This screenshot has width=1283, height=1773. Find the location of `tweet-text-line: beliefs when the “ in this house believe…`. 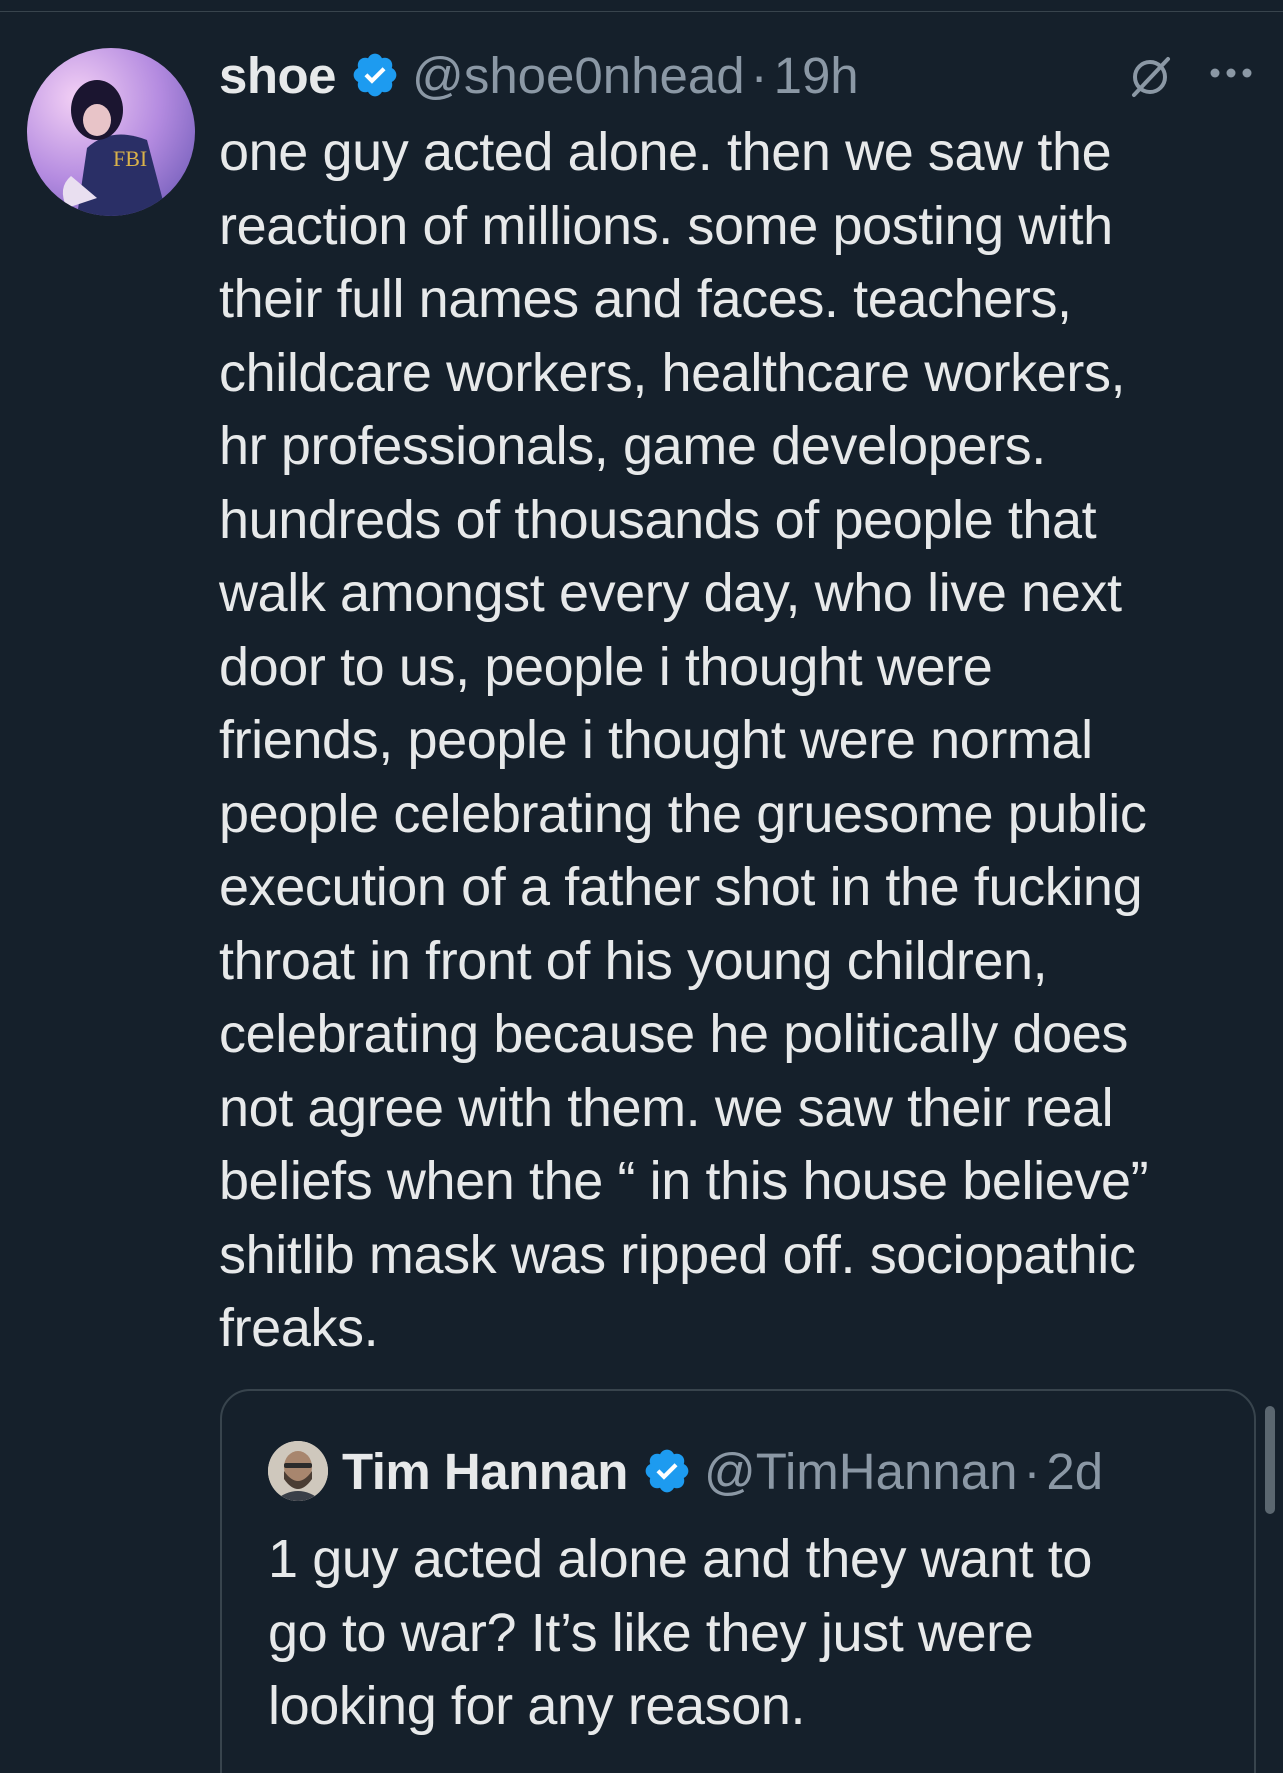

tweet-text-line: beliefs when the “ in this house believe… is located at coordinates (684, 1181).